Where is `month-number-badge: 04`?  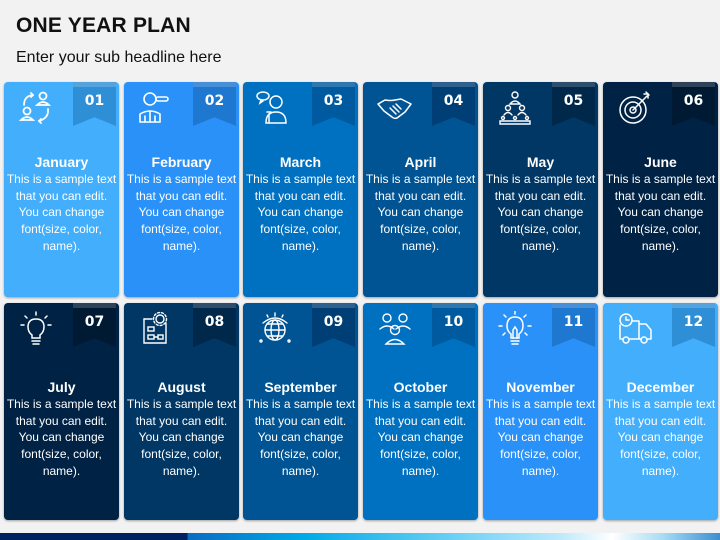
month-number-badge: 04 is located at coordinates (453, 104).